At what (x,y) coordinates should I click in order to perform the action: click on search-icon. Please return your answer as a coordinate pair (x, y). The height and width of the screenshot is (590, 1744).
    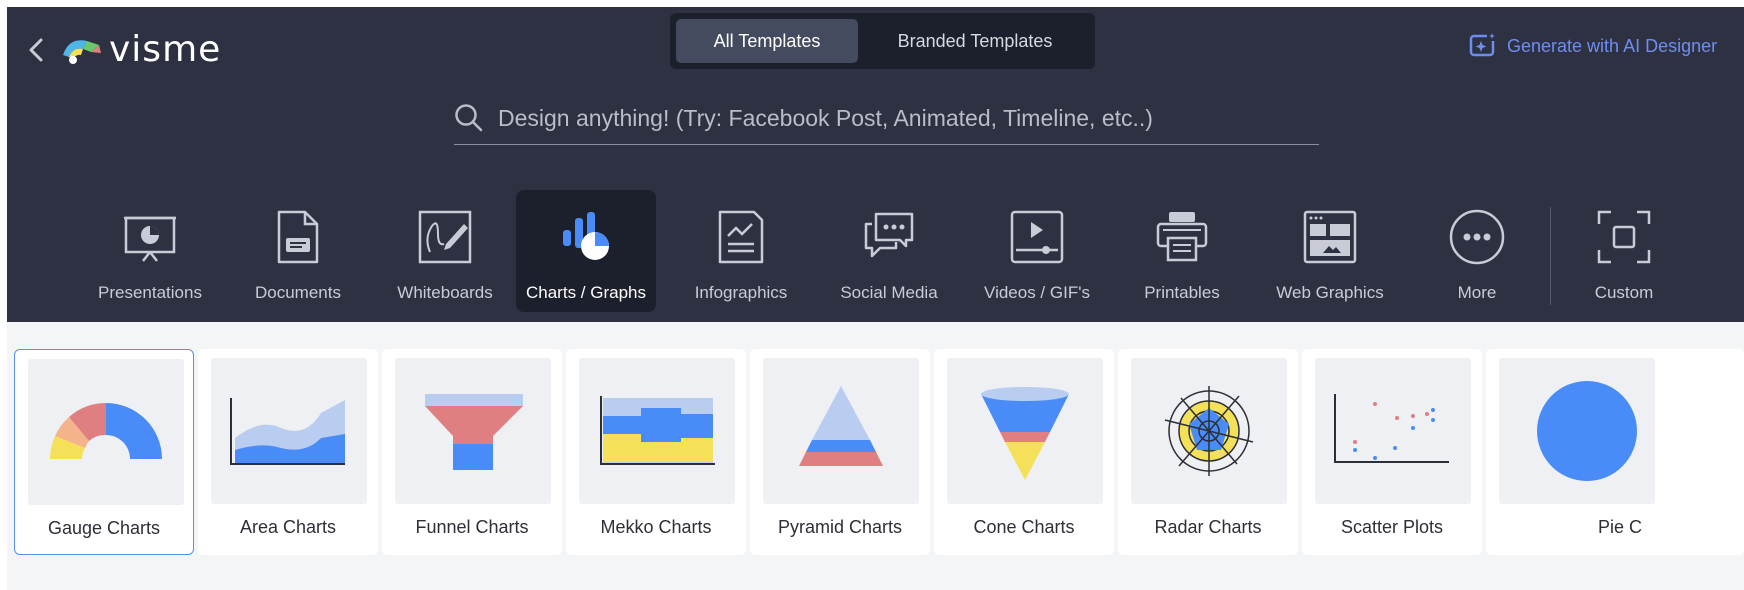
    Looking at the image, I should click on (469, 118).